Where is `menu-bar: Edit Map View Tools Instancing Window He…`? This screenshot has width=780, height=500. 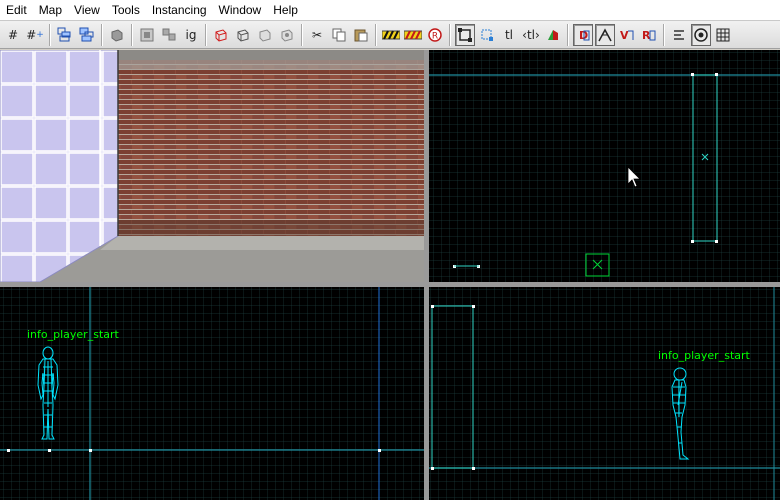
menu-bar: Edit Map View Tools Instancing Window He… is located at coordinates (390, 10).